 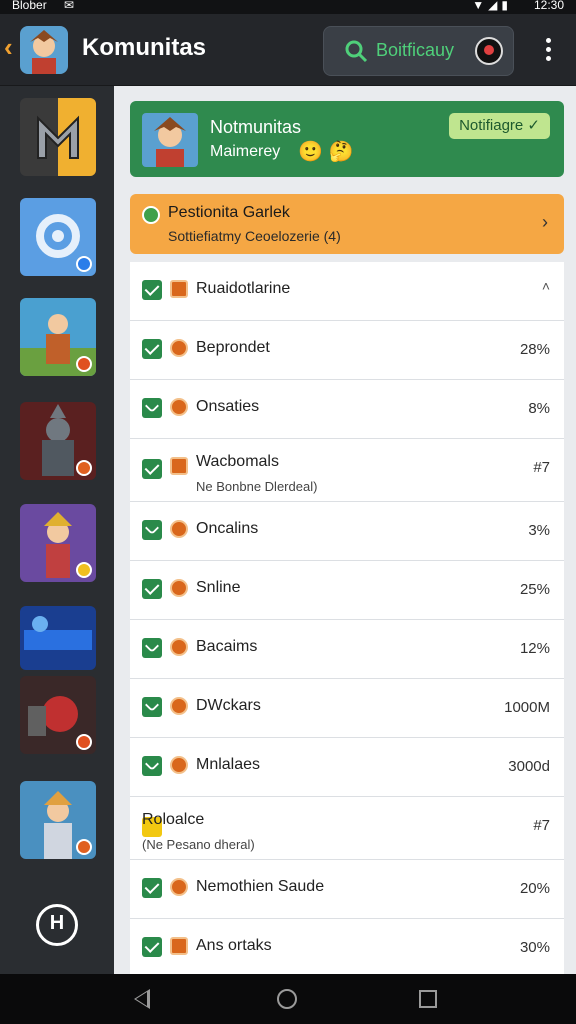 What do you see at coordinates (245, 151) in the screenshot?
I see `banner-subtitle: Maimerey` at bounding box center [245, 151].